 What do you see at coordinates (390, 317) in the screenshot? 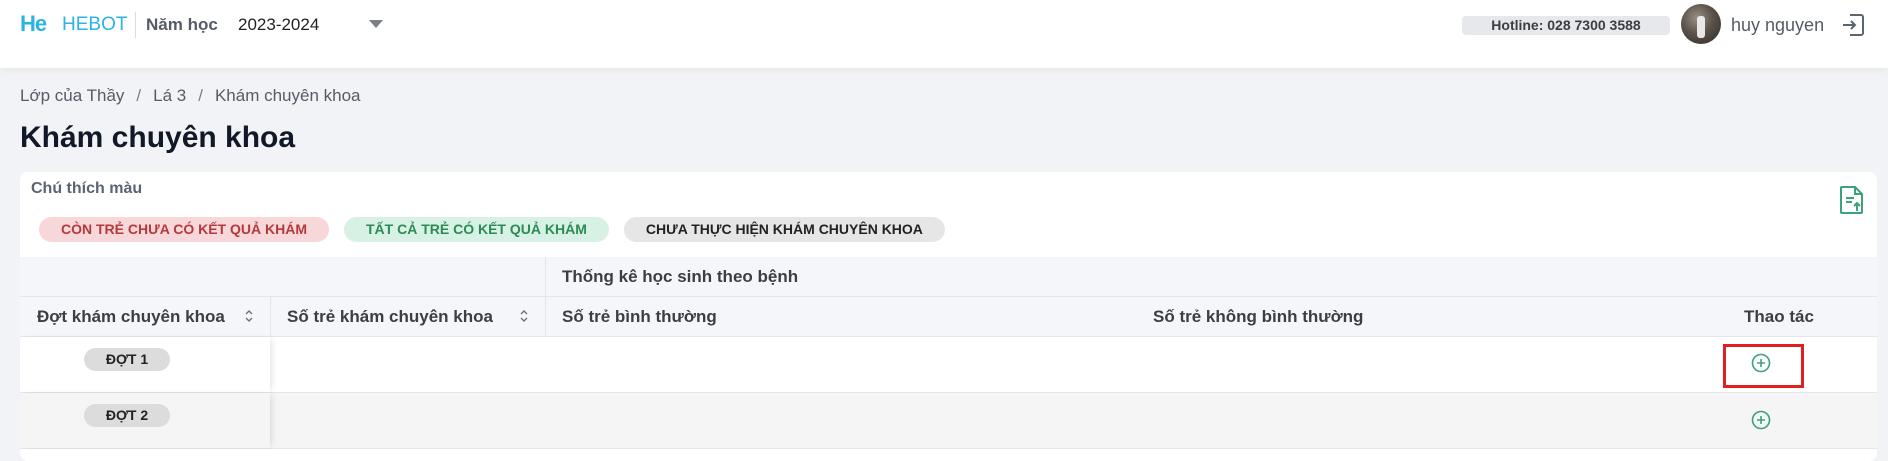
I see `column-header-examined: Số trẻ khám chuyên khoa` at bounding box center [390, 317].